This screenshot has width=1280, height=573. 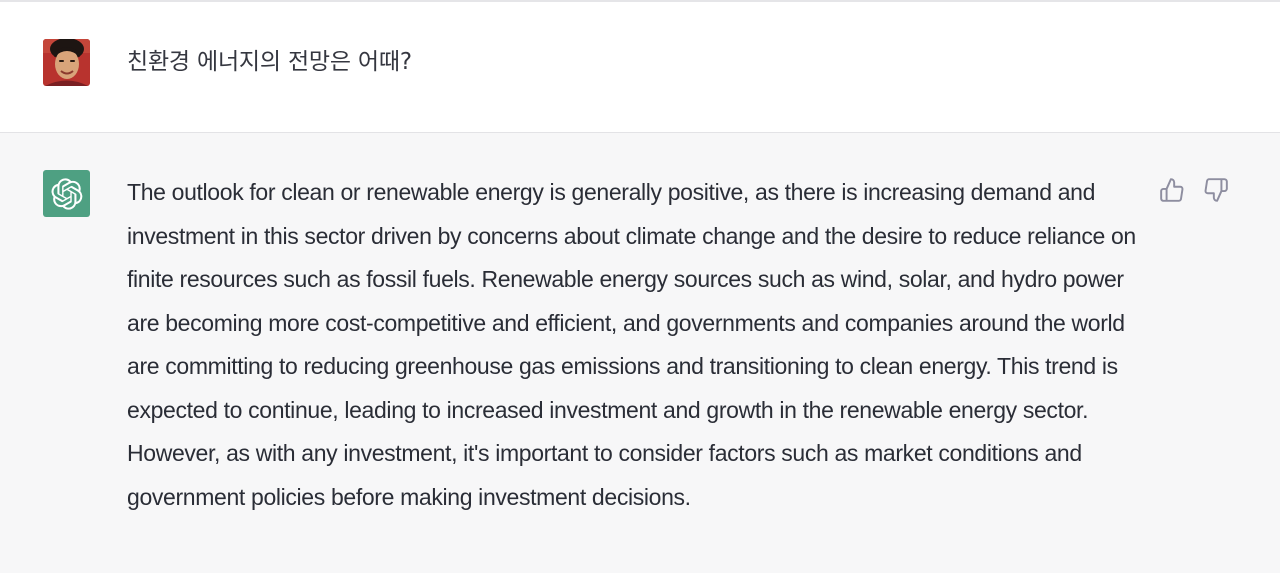 I want to click on thumbs-down-button, so click(x=1216, y=190).